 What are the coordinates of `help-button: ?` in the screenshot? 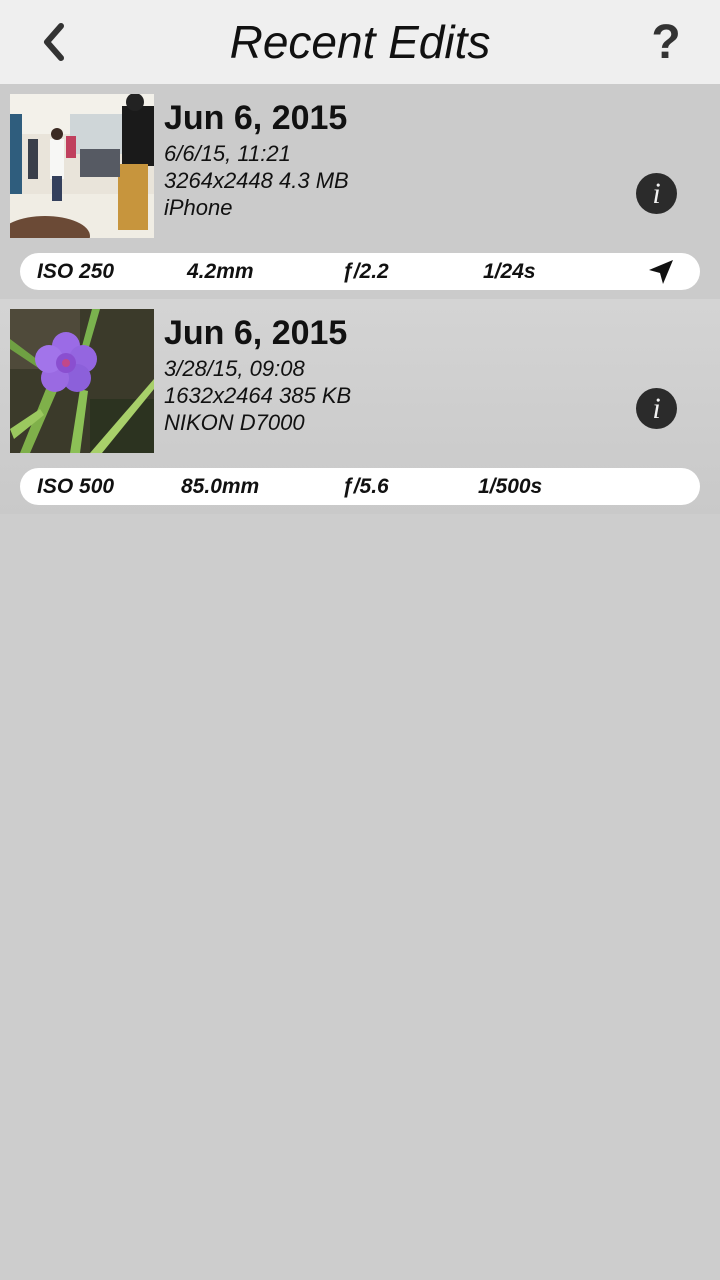 It's located at (666, 42).